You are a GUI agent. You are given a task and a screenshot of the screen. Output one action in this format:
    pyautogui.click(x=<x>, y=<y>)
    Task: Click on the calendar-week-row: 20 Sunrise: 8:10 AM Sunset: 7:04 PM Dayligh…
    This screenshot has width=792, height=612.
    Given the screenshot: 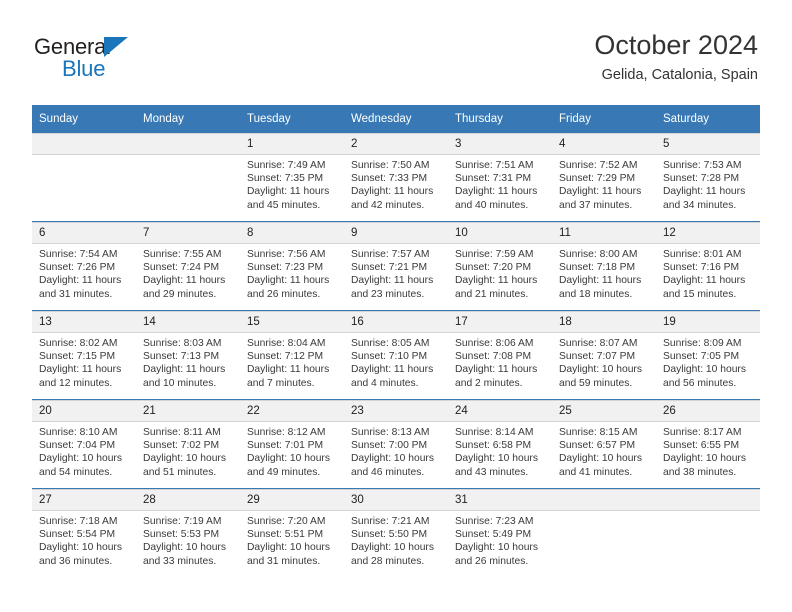 What is the action you would take?
    pyautogui.click(x=396, y=444)
    